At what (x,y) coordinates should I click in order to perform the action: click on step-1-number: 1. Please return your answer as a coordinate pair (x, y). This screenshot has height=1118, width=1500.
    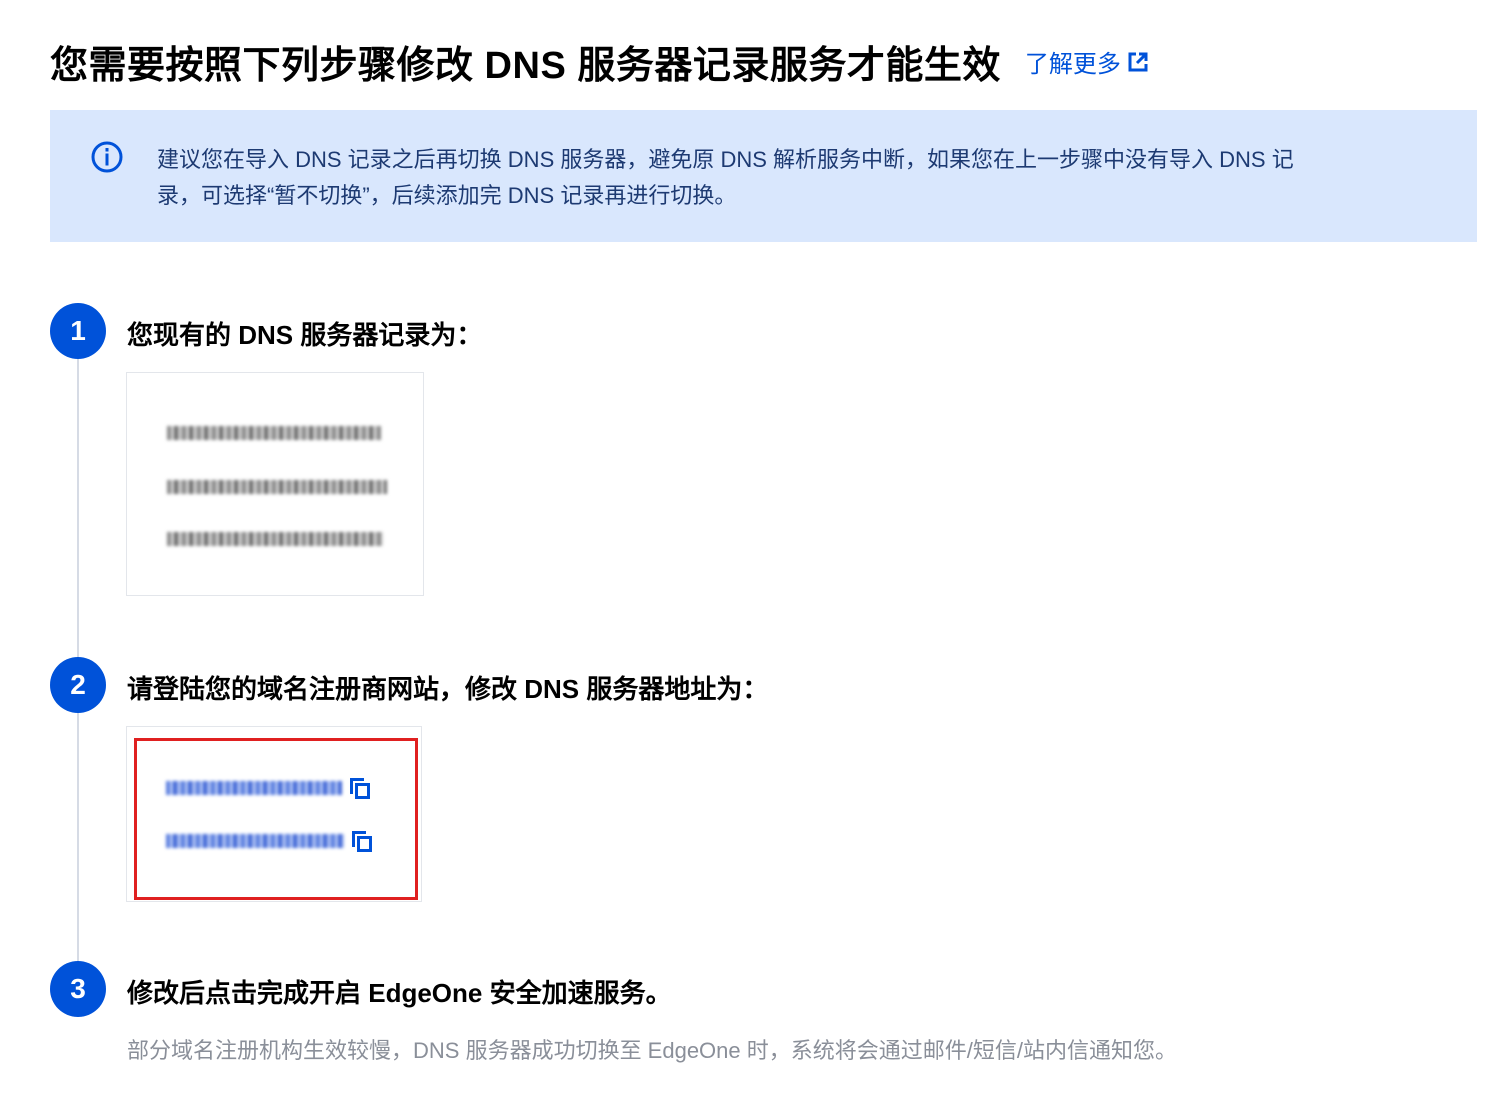
    Looking at the image, I should click on (78, 331).